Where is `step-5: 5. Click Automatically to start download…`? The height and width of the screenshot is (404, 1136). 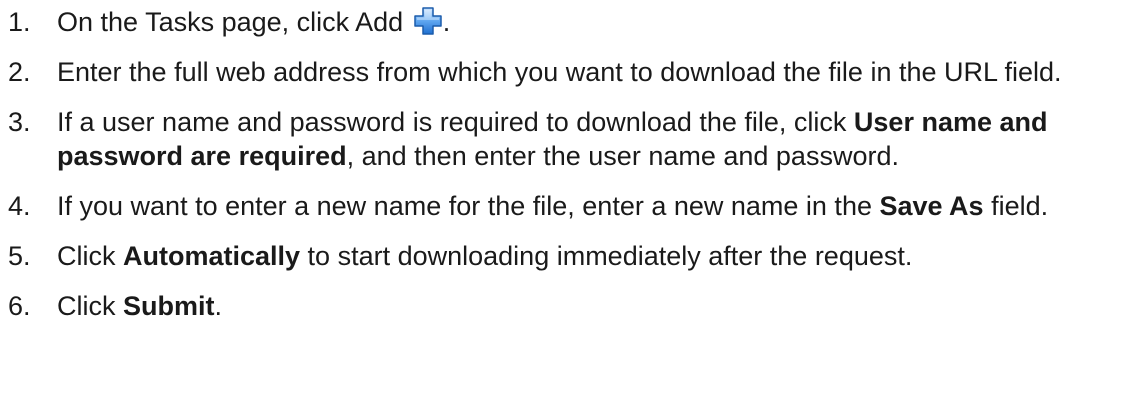
step-5: 5. Click Automatically to start download… is located at coordinates (570, 256).